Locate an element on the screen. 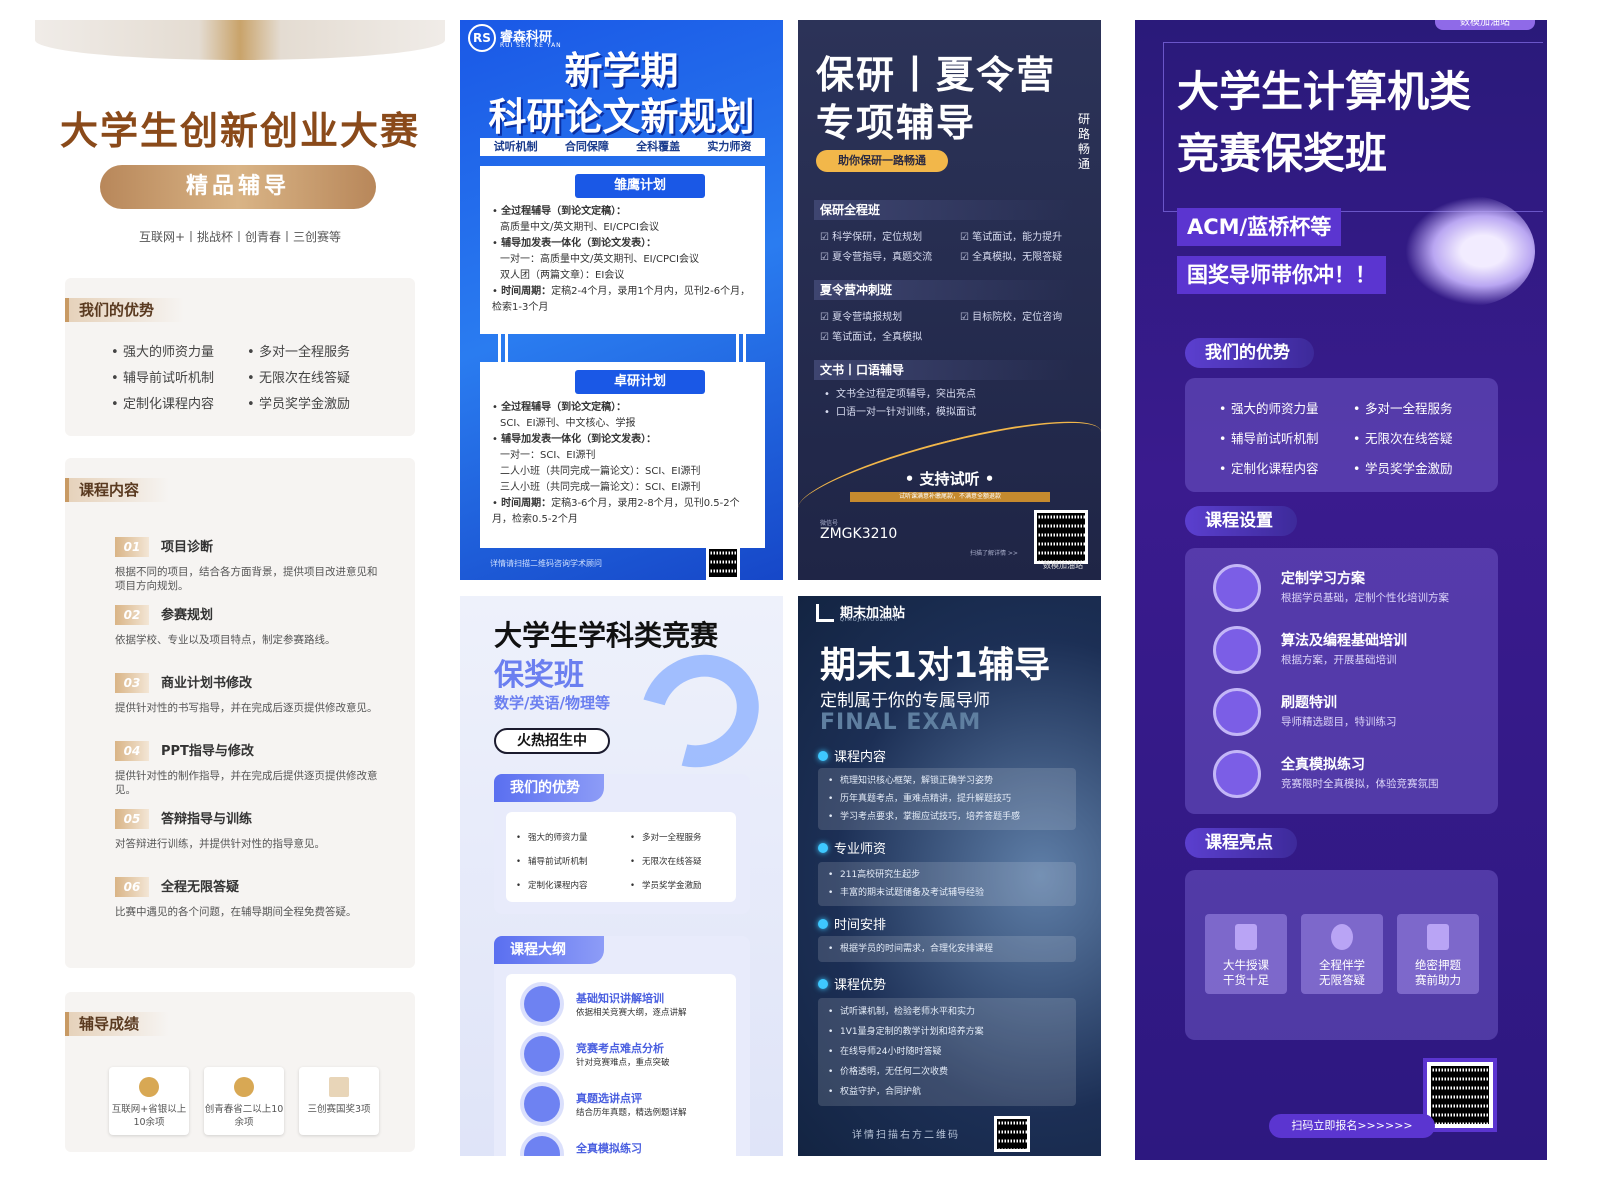 The image size is (1600, 1200). course-desc: 根据方案，开展基础培训 is located at coordinates (1339, 660).